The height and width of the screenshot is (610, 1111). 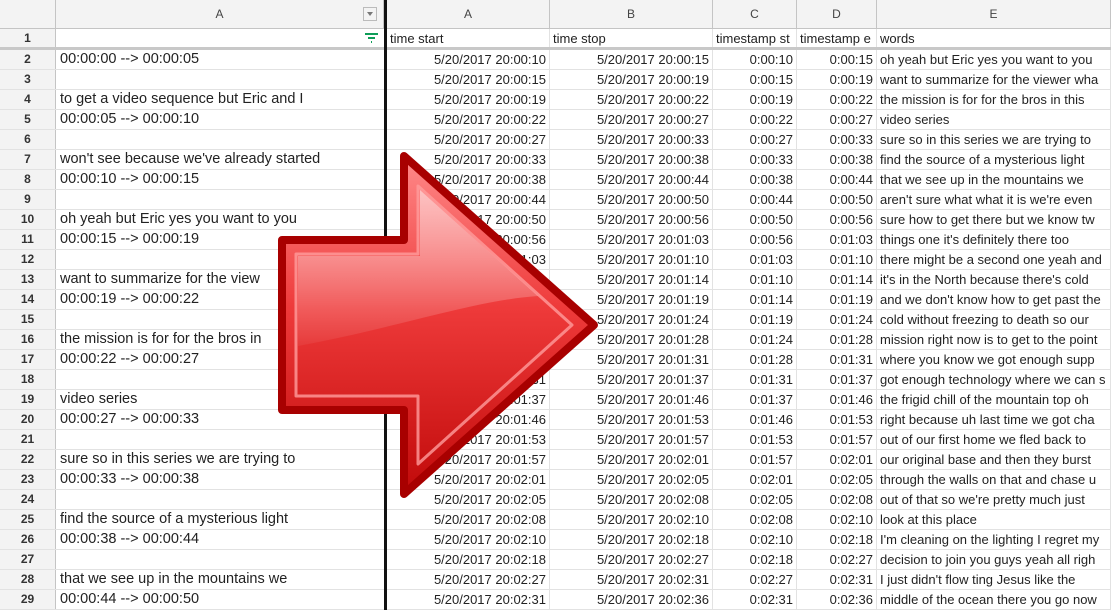 What do you see at coordinates (631, 599) in the screenshot?
I see `cell-b: 5/20/2017 20:02:36` at bounding box center [631, 599].